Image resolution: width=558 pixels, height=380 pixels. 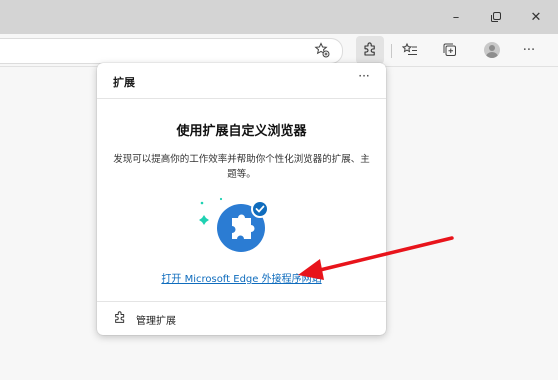 I want to click on extension-illustration, so click(x=234, y=224).